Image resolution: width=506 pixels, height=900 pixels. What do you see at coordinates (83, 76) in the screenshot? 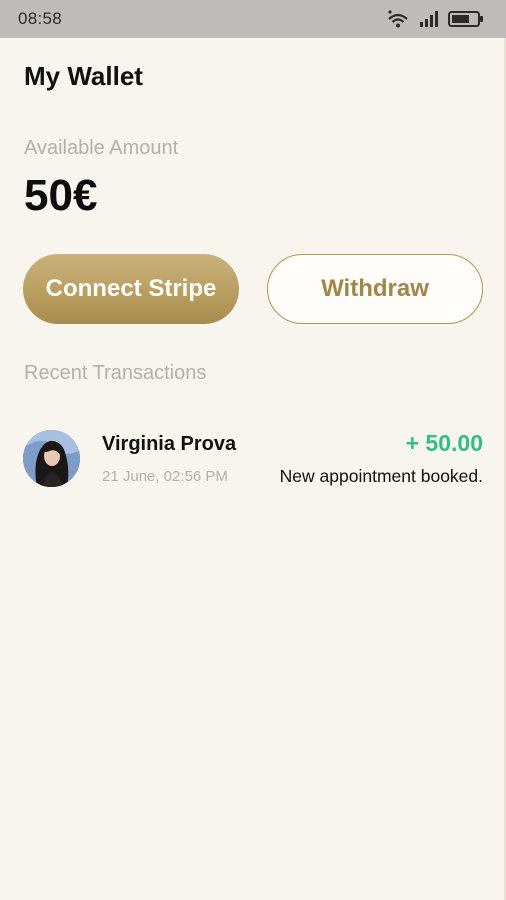
I see `page-title: My Wallet` at bounding box center [83, 76].